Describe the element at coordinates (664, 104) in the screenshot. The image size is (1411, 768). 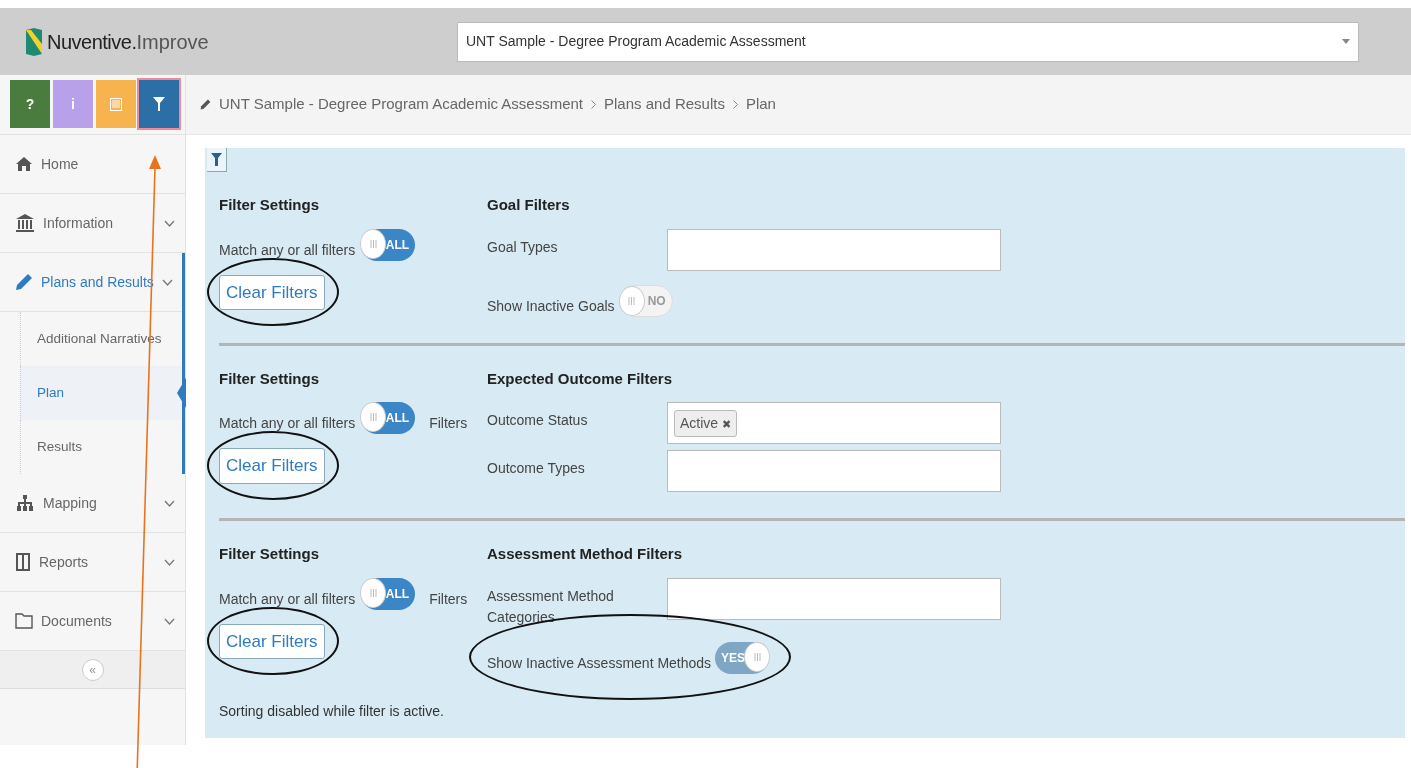
I see `breadcrumb-link: Plans and Results` at that location.